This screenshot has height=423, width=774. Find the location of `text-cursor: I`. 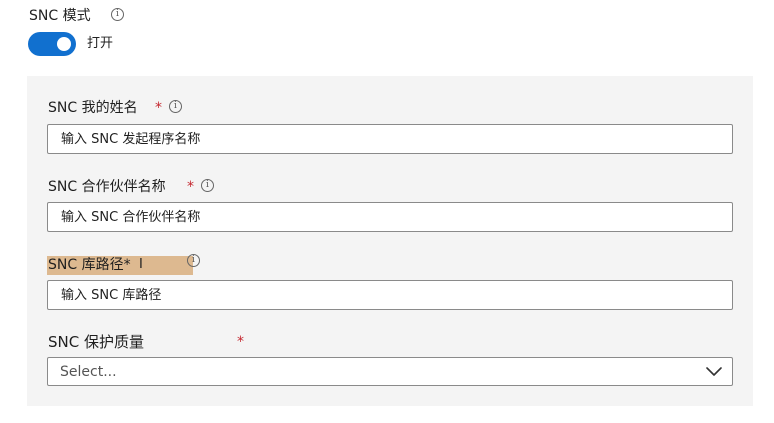

text-cursor: I is located at coordinates (141, 264).